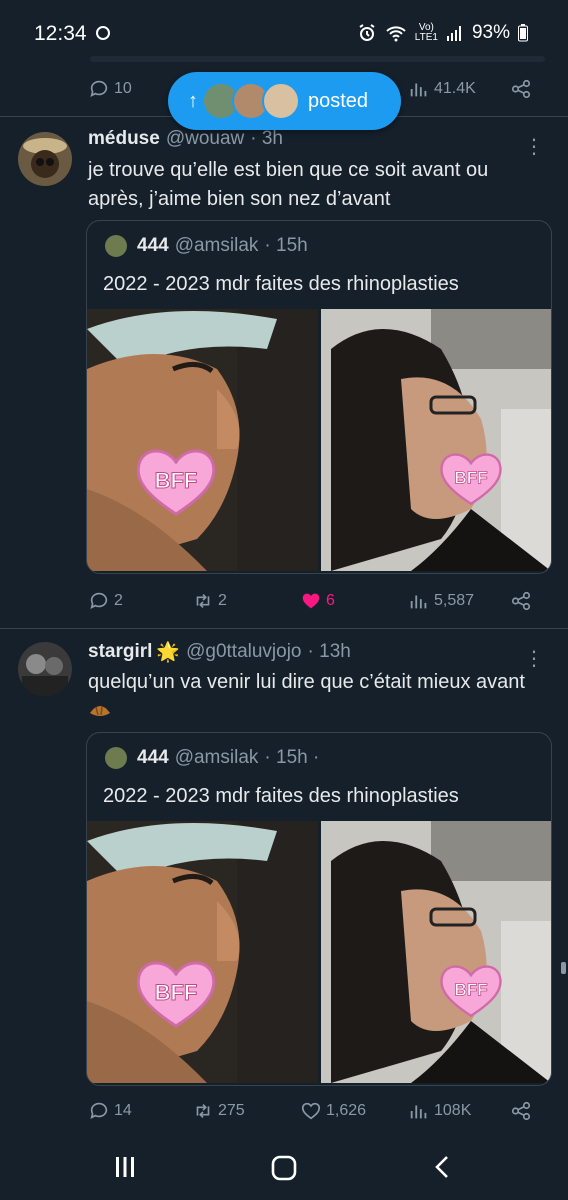  Describe the element at coordinates (100, 711) in the screenshot. I see `croissant-emoji-icon` at that location.